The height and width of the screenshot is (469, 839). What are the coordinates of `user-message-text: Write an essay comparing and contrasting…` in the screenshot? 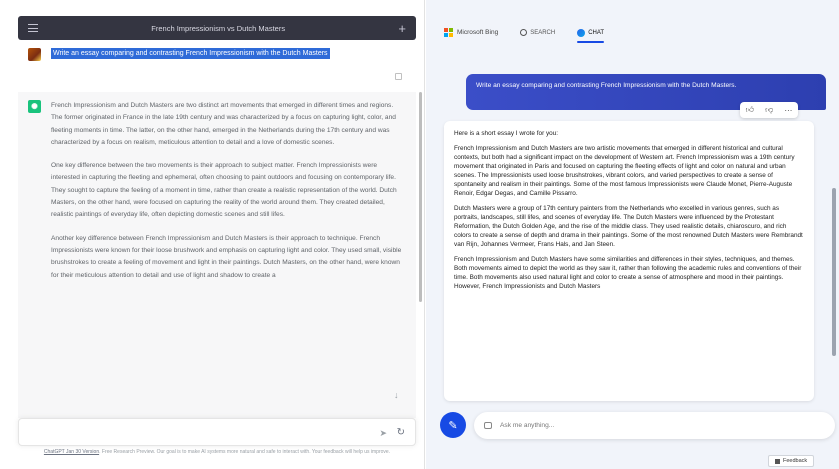 It's located at (190, 53).